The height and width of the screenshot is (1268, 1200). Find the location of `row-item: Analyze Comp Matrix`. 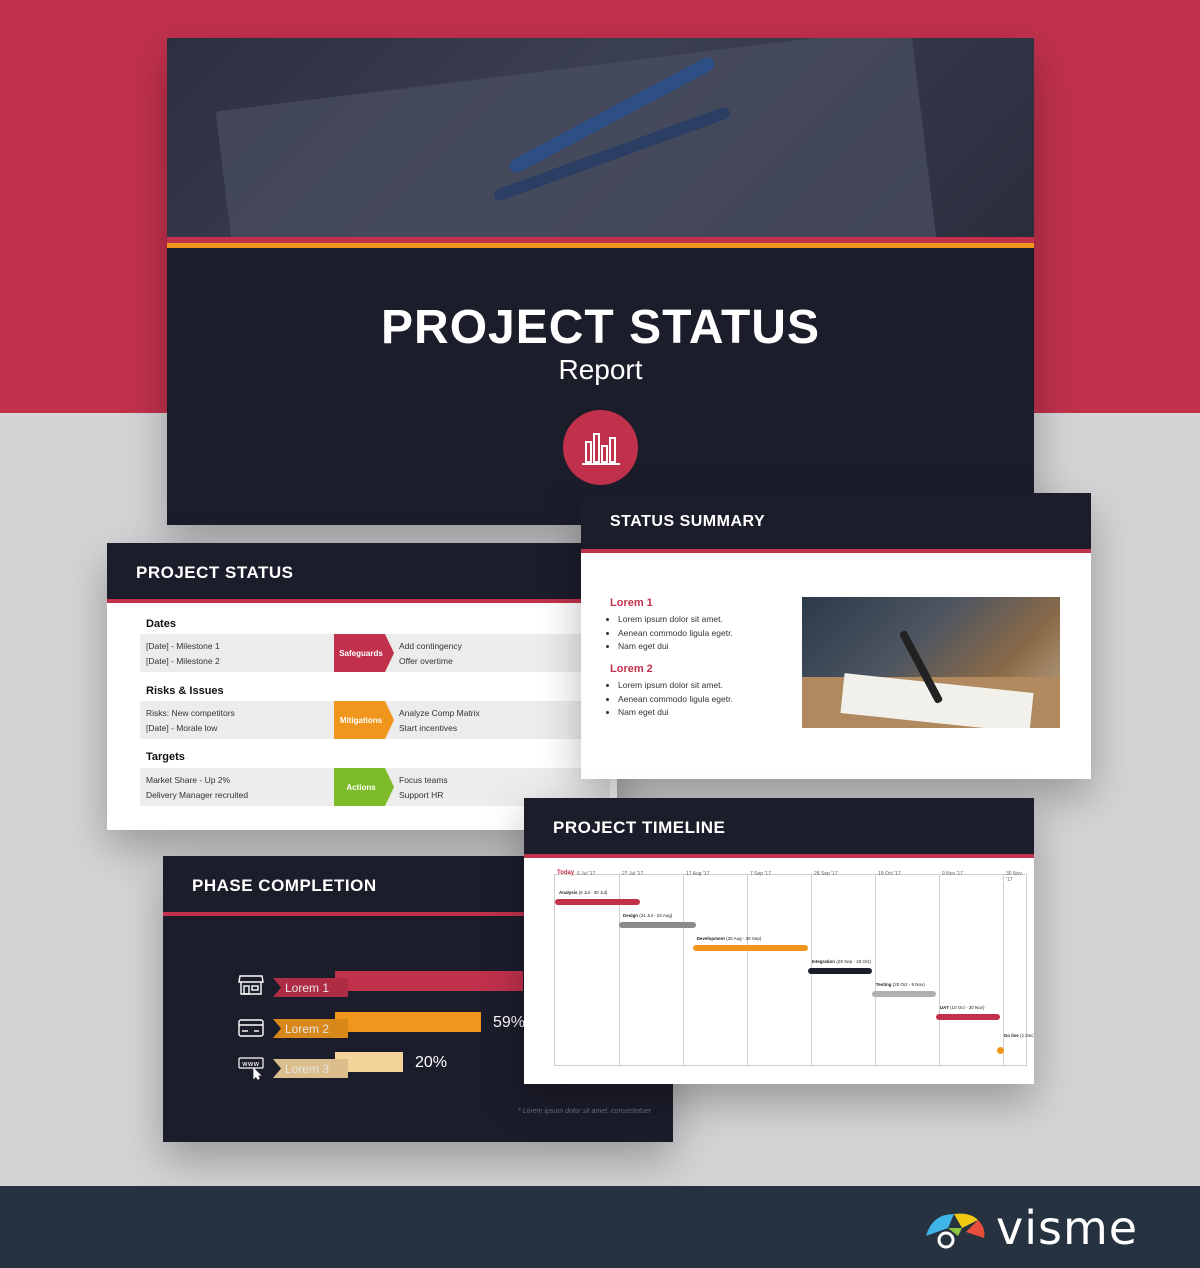

row-item: Analyze Comp Matrix is located at coordinates (439, 713).